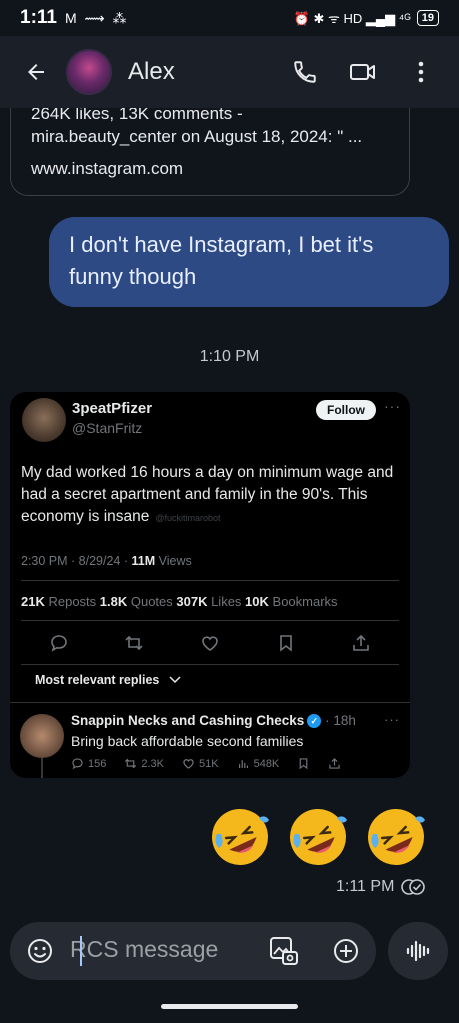 The image size is (459, 1023). Describe the element at coordinates (97, 680) in the screenshot. I see `replies-filter-label: Most relevant replies` at that location.